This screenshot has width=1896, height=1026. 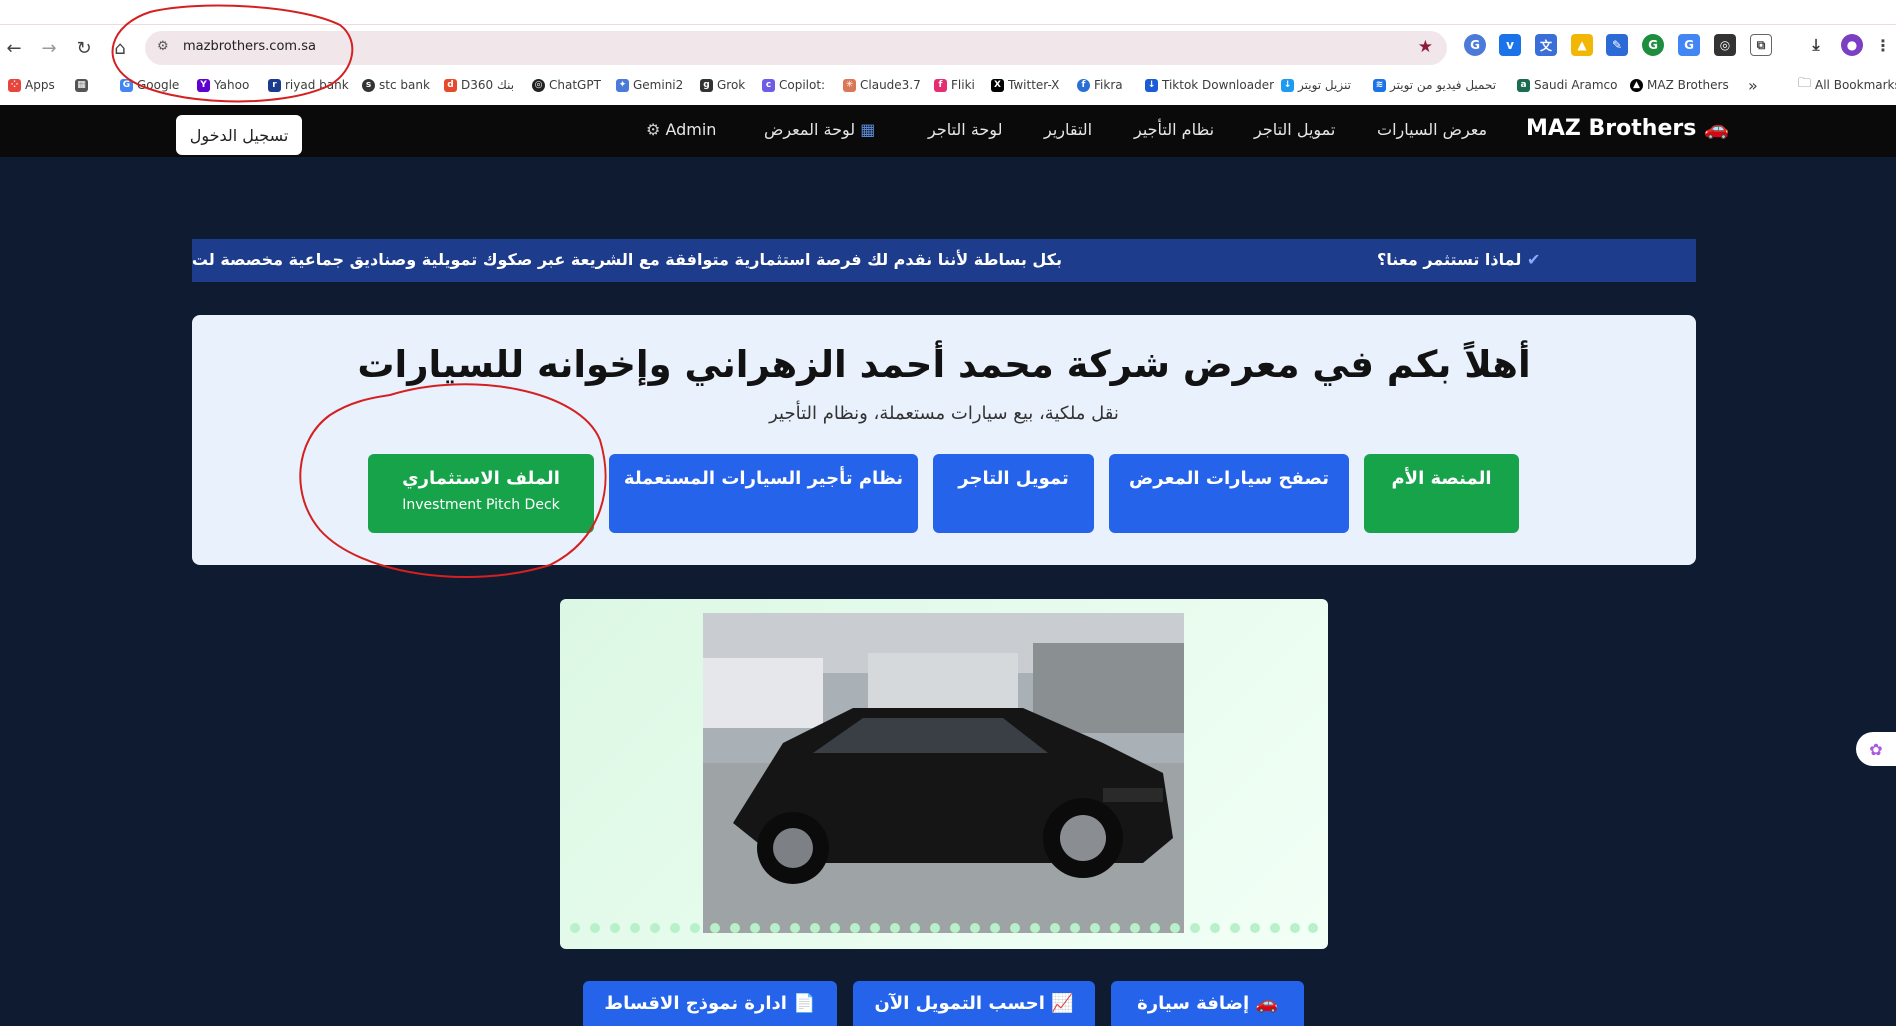 What do you see at coordinates (1653, 45) in the screenshot?
I see `grammarly-extension-icon: G` at bounding box center [1653, 45].